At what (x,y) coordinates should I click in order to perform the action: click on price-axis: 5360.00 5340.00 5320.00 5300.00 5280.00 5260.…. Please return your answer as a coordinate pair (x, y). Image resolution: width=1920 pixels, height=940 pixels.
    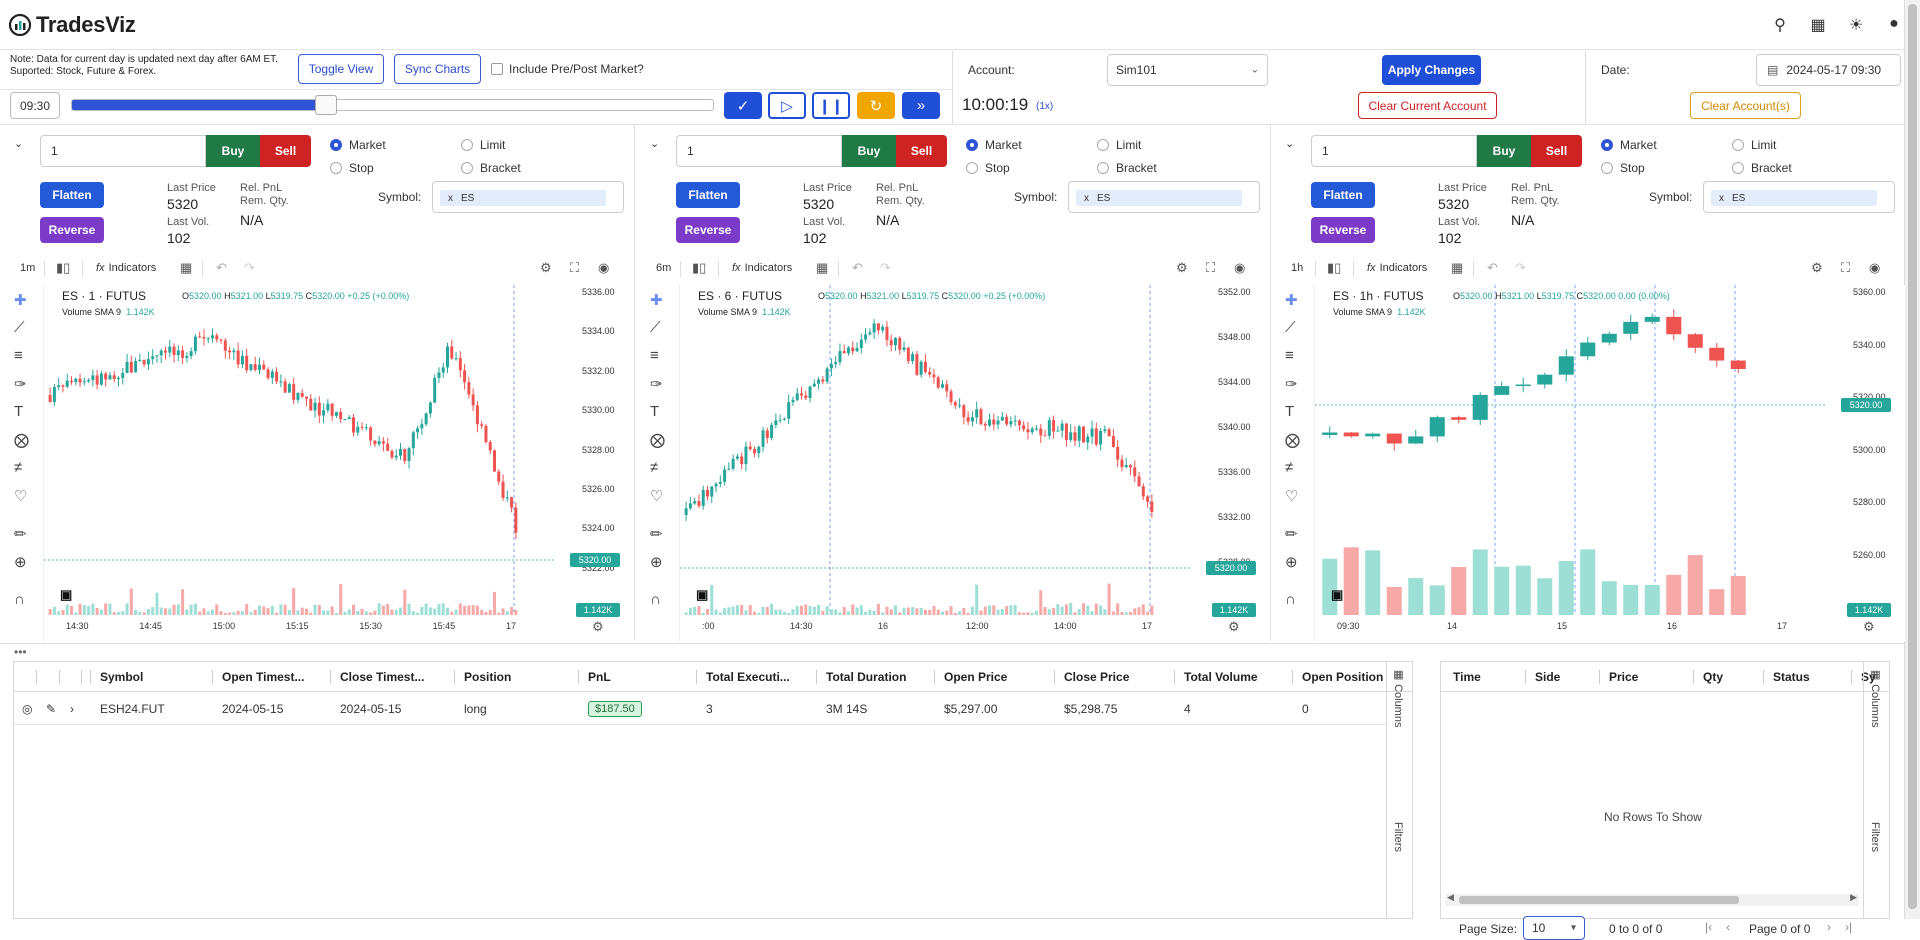
    Looking at the image, I should click on (1865, 463).